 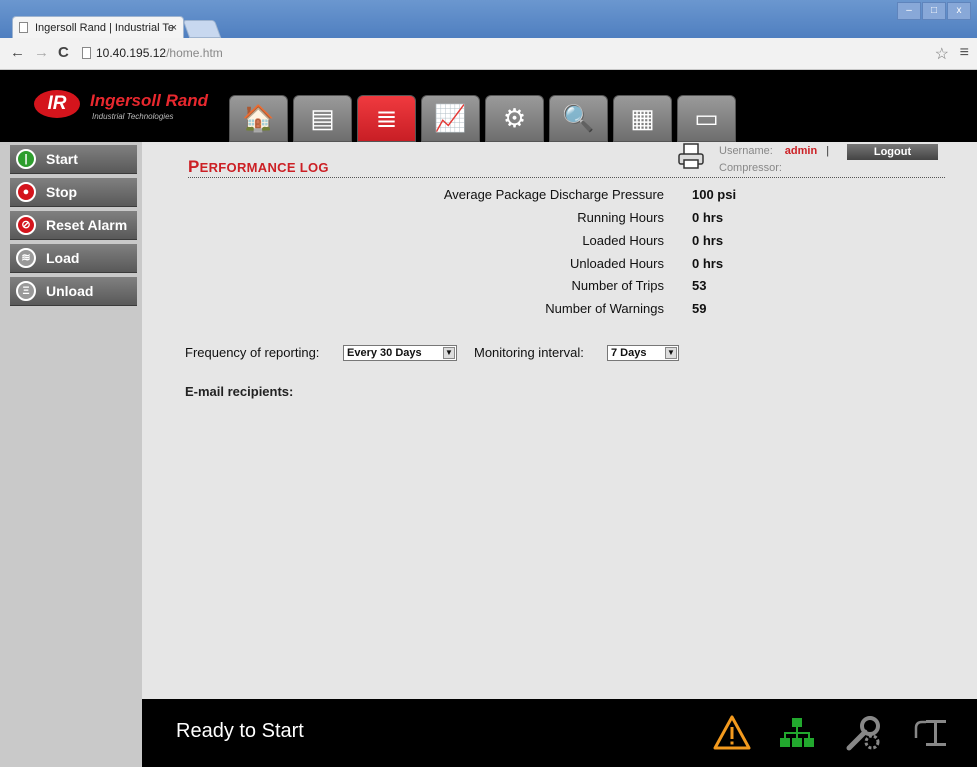 What do you see at coordinates (604, 308) in the screenshot?
I see `stat-label: Number of Warnings` at bounding box center [604, 308].